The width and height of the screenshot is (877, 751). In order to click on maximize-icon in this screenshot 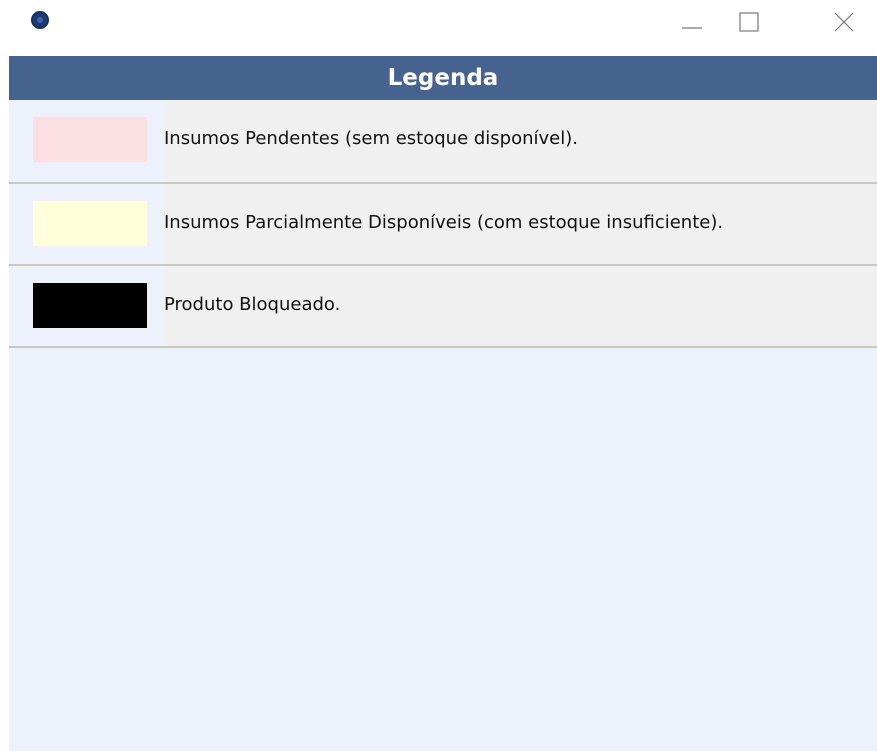, I will do `click(749, 22)`.